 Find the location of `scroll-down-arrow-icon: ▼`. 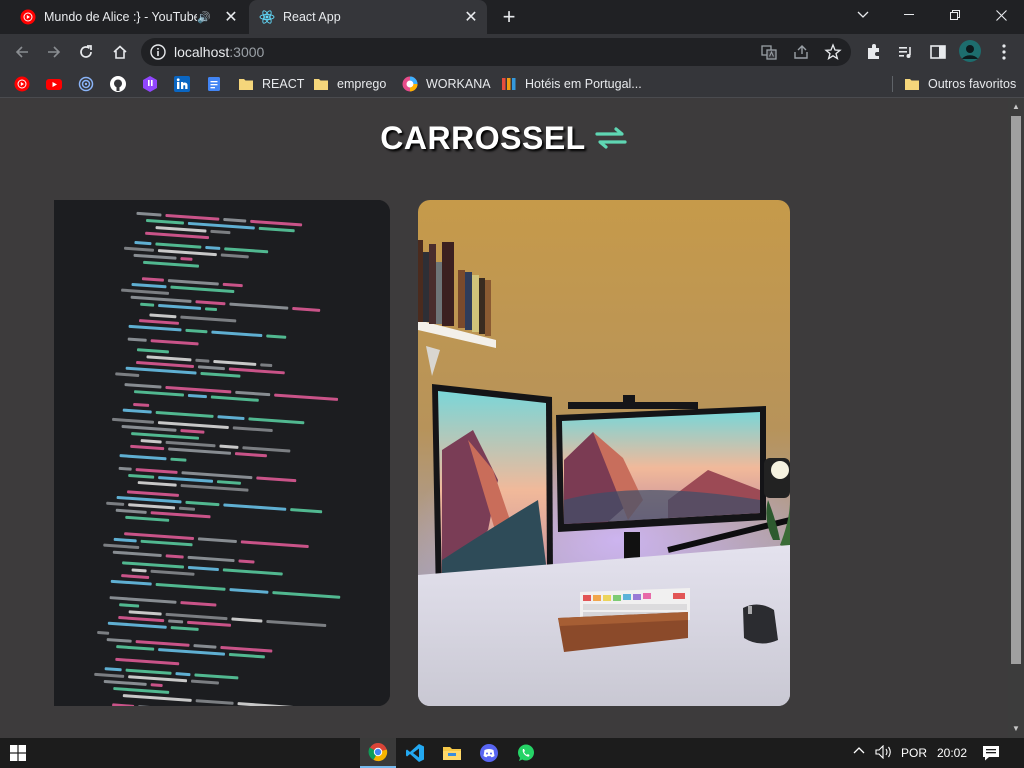

scroll-down-arrow-icon: ▼ is located at coordinates (1016, 729).